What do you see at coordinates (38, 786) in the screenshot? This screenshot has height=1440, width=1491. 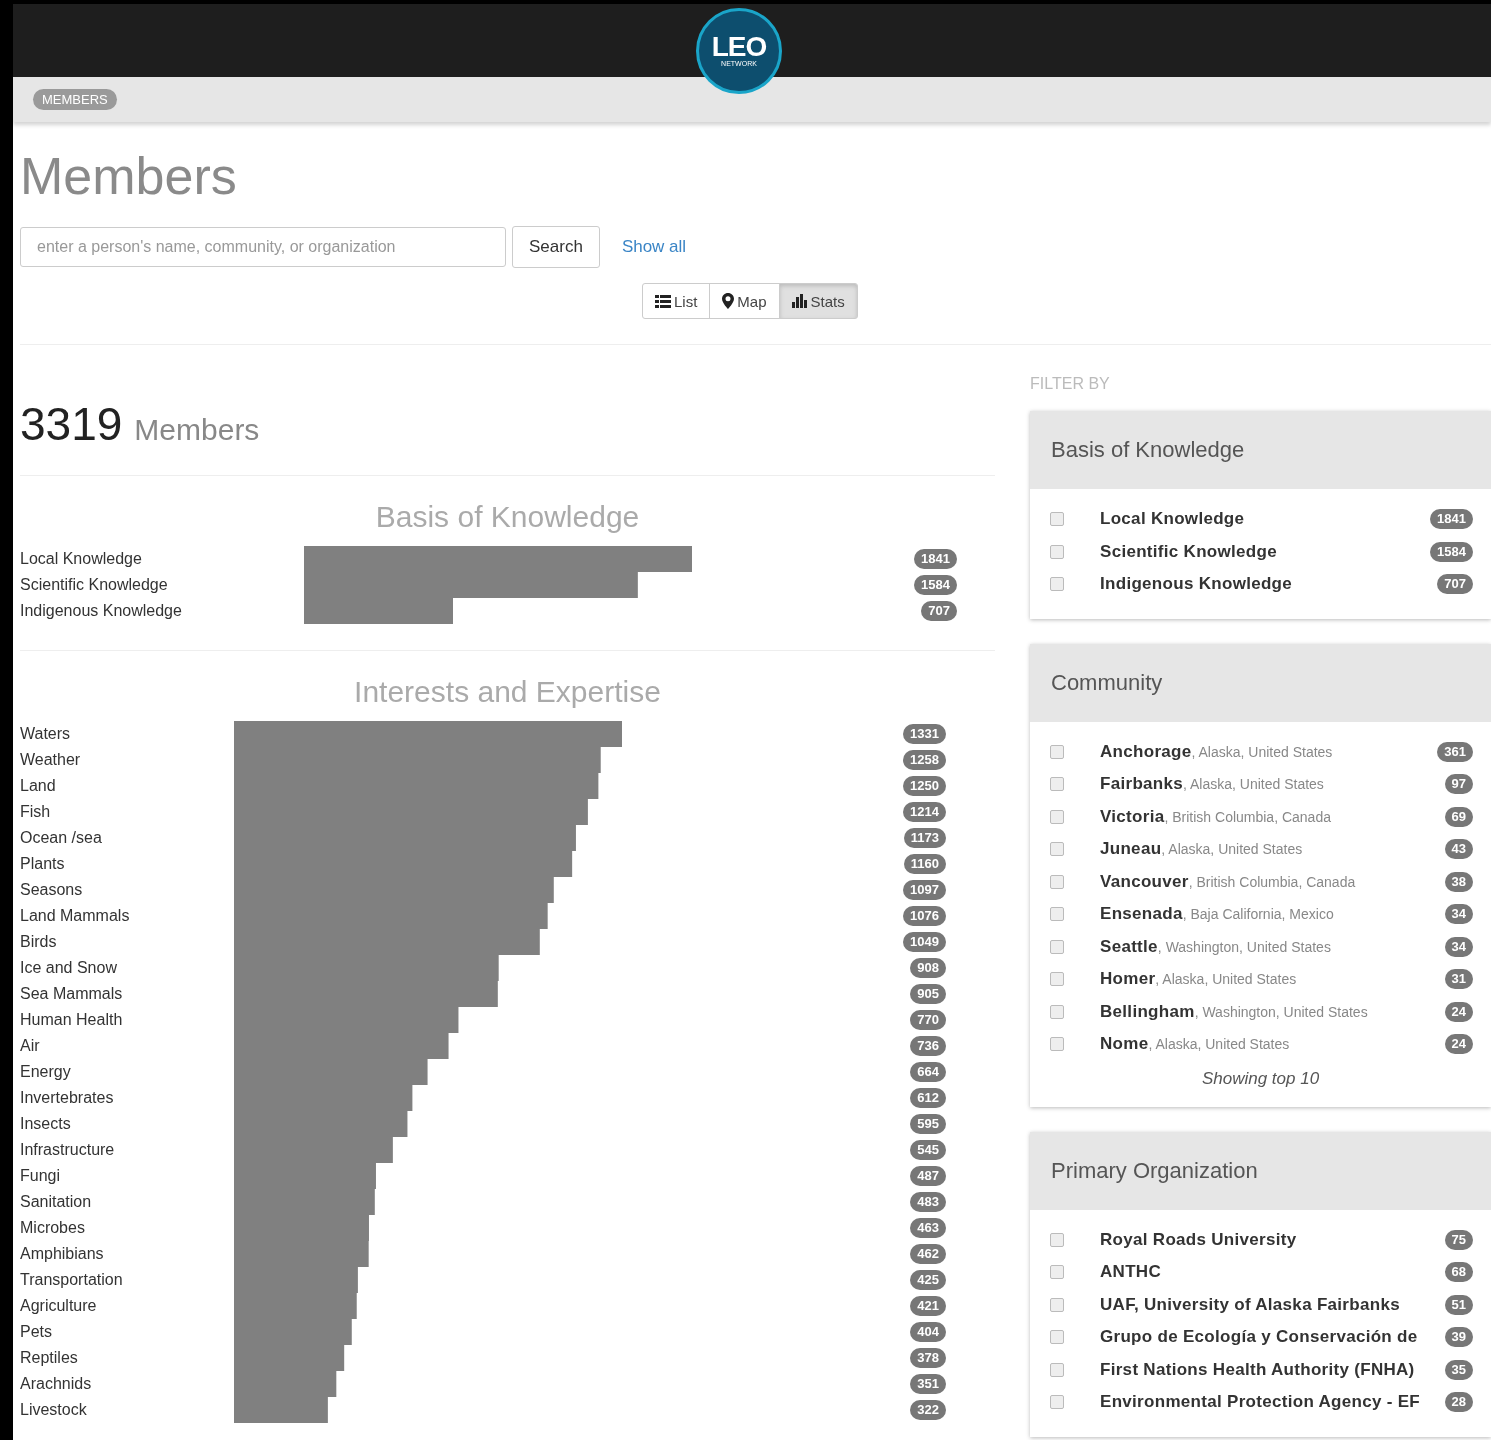 I see `bar-label: Land` at bounding box center [38, 786].